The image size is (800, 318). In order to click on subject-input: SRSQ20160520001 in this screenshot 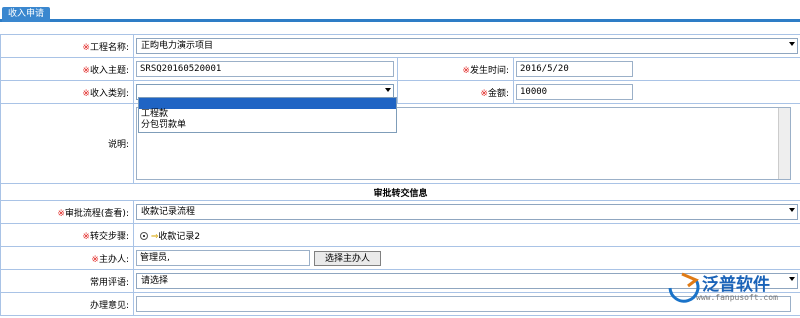, I will do `click(265, 69)`.